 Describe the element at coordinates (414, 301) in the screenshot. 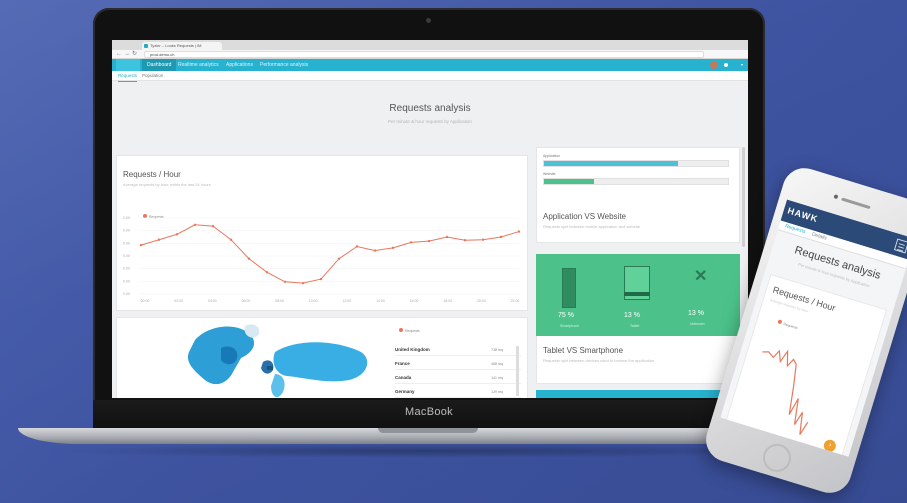

I see `x-tick-label: 16:00` at that location.